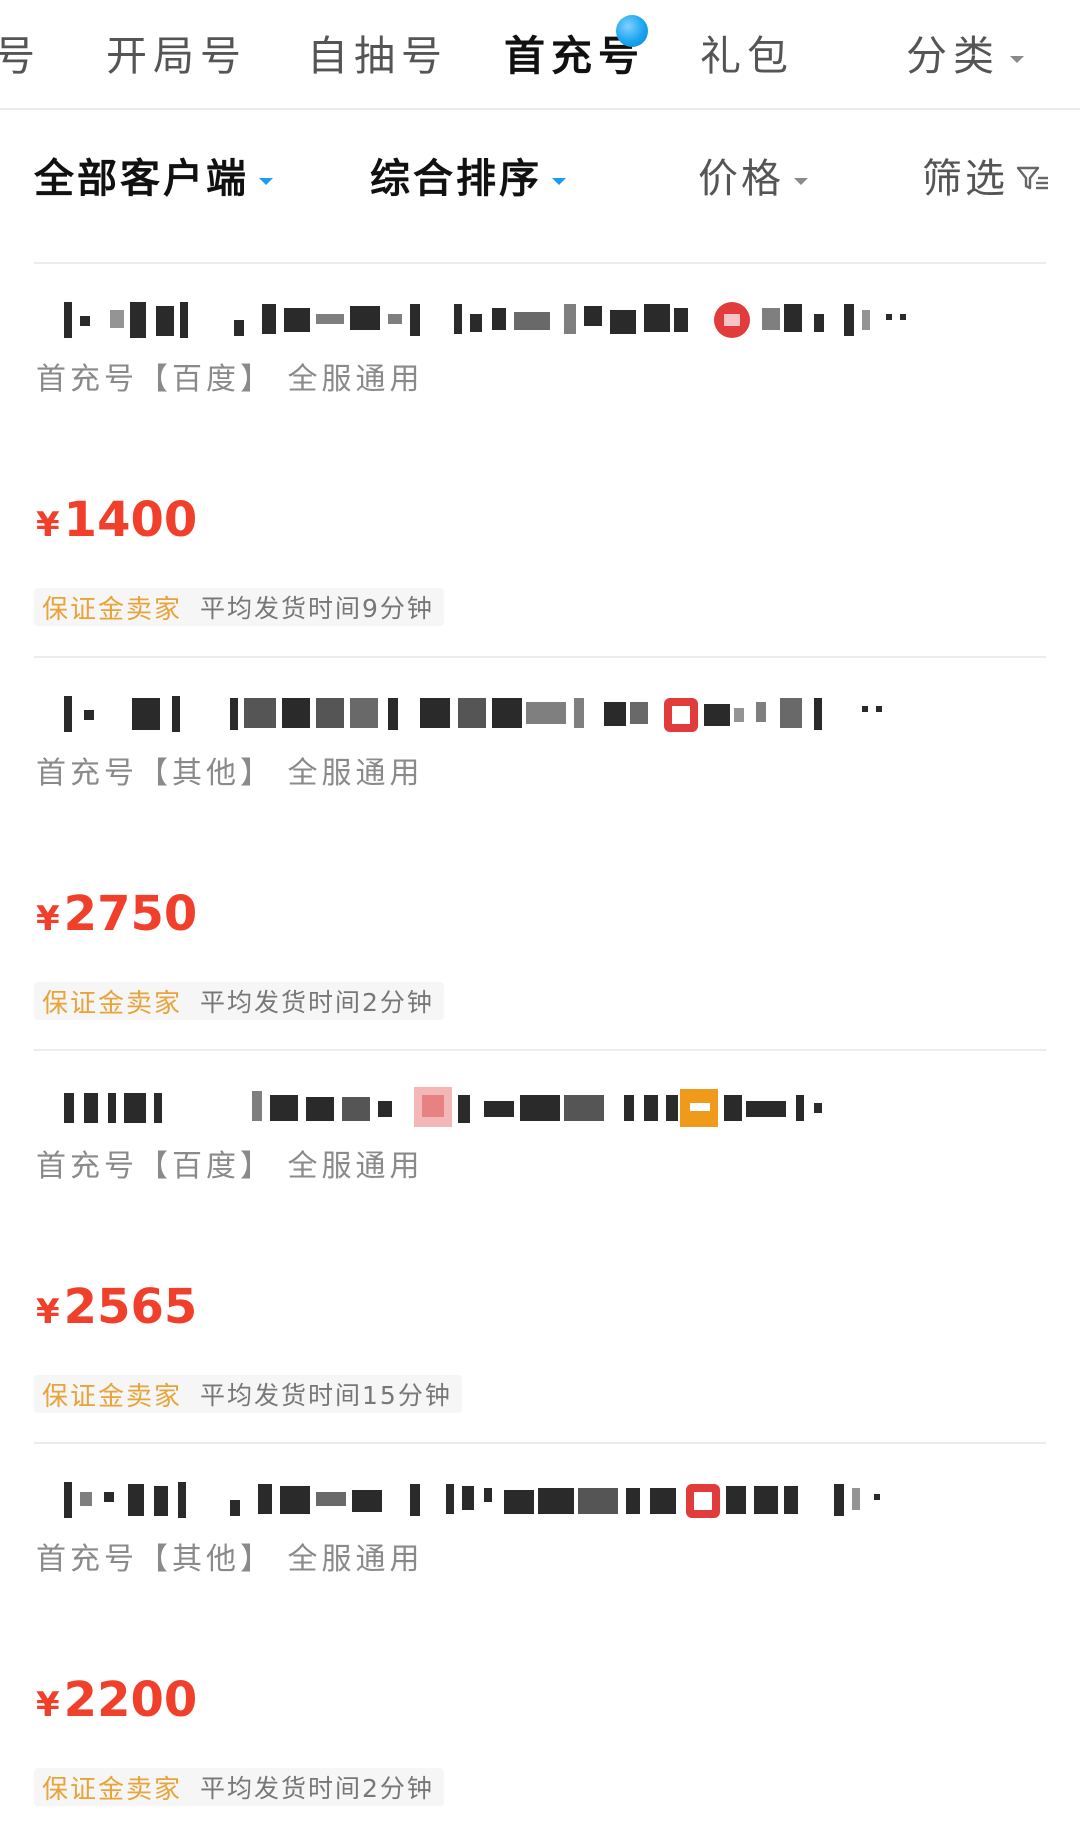 The height and width of the screenshot is (1829, 1080). What do you see at coordinates (141, 179) in the screenshot?
I see `client-filter-label: 全部客户端` at bounding box center [141, 179].